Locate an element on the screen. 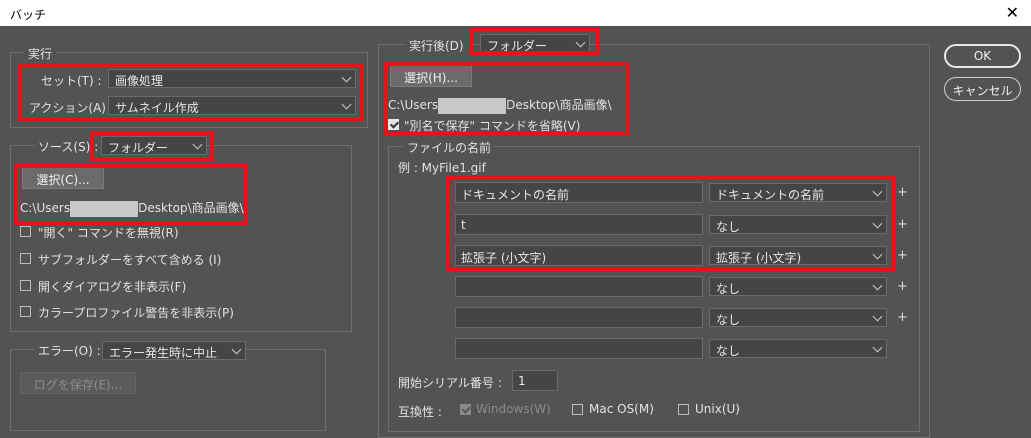 This screenshot has width=1031, height=438. errors-select: エラー発生時に中止 is located at coordinates (174, 350).